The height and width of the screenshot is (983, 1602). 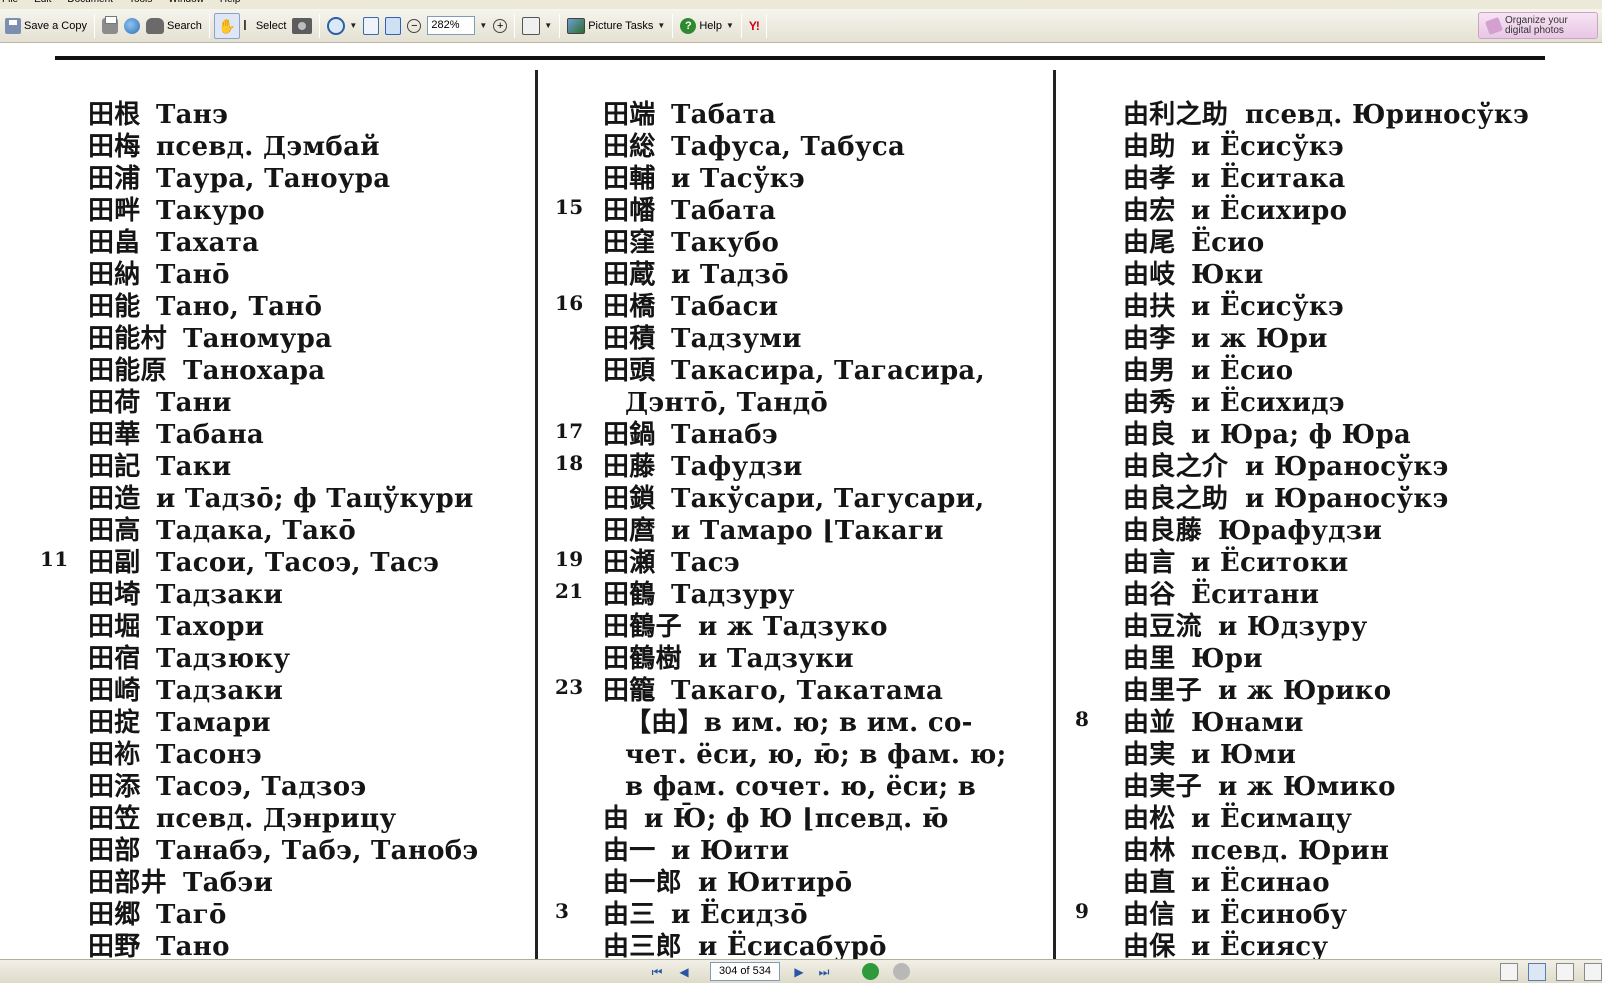 What do you see at coordinates (616, 26) in the screenshot?
I see `picture-tasks-button: Picture Tasks ▼` at bounding box center [616, 26].